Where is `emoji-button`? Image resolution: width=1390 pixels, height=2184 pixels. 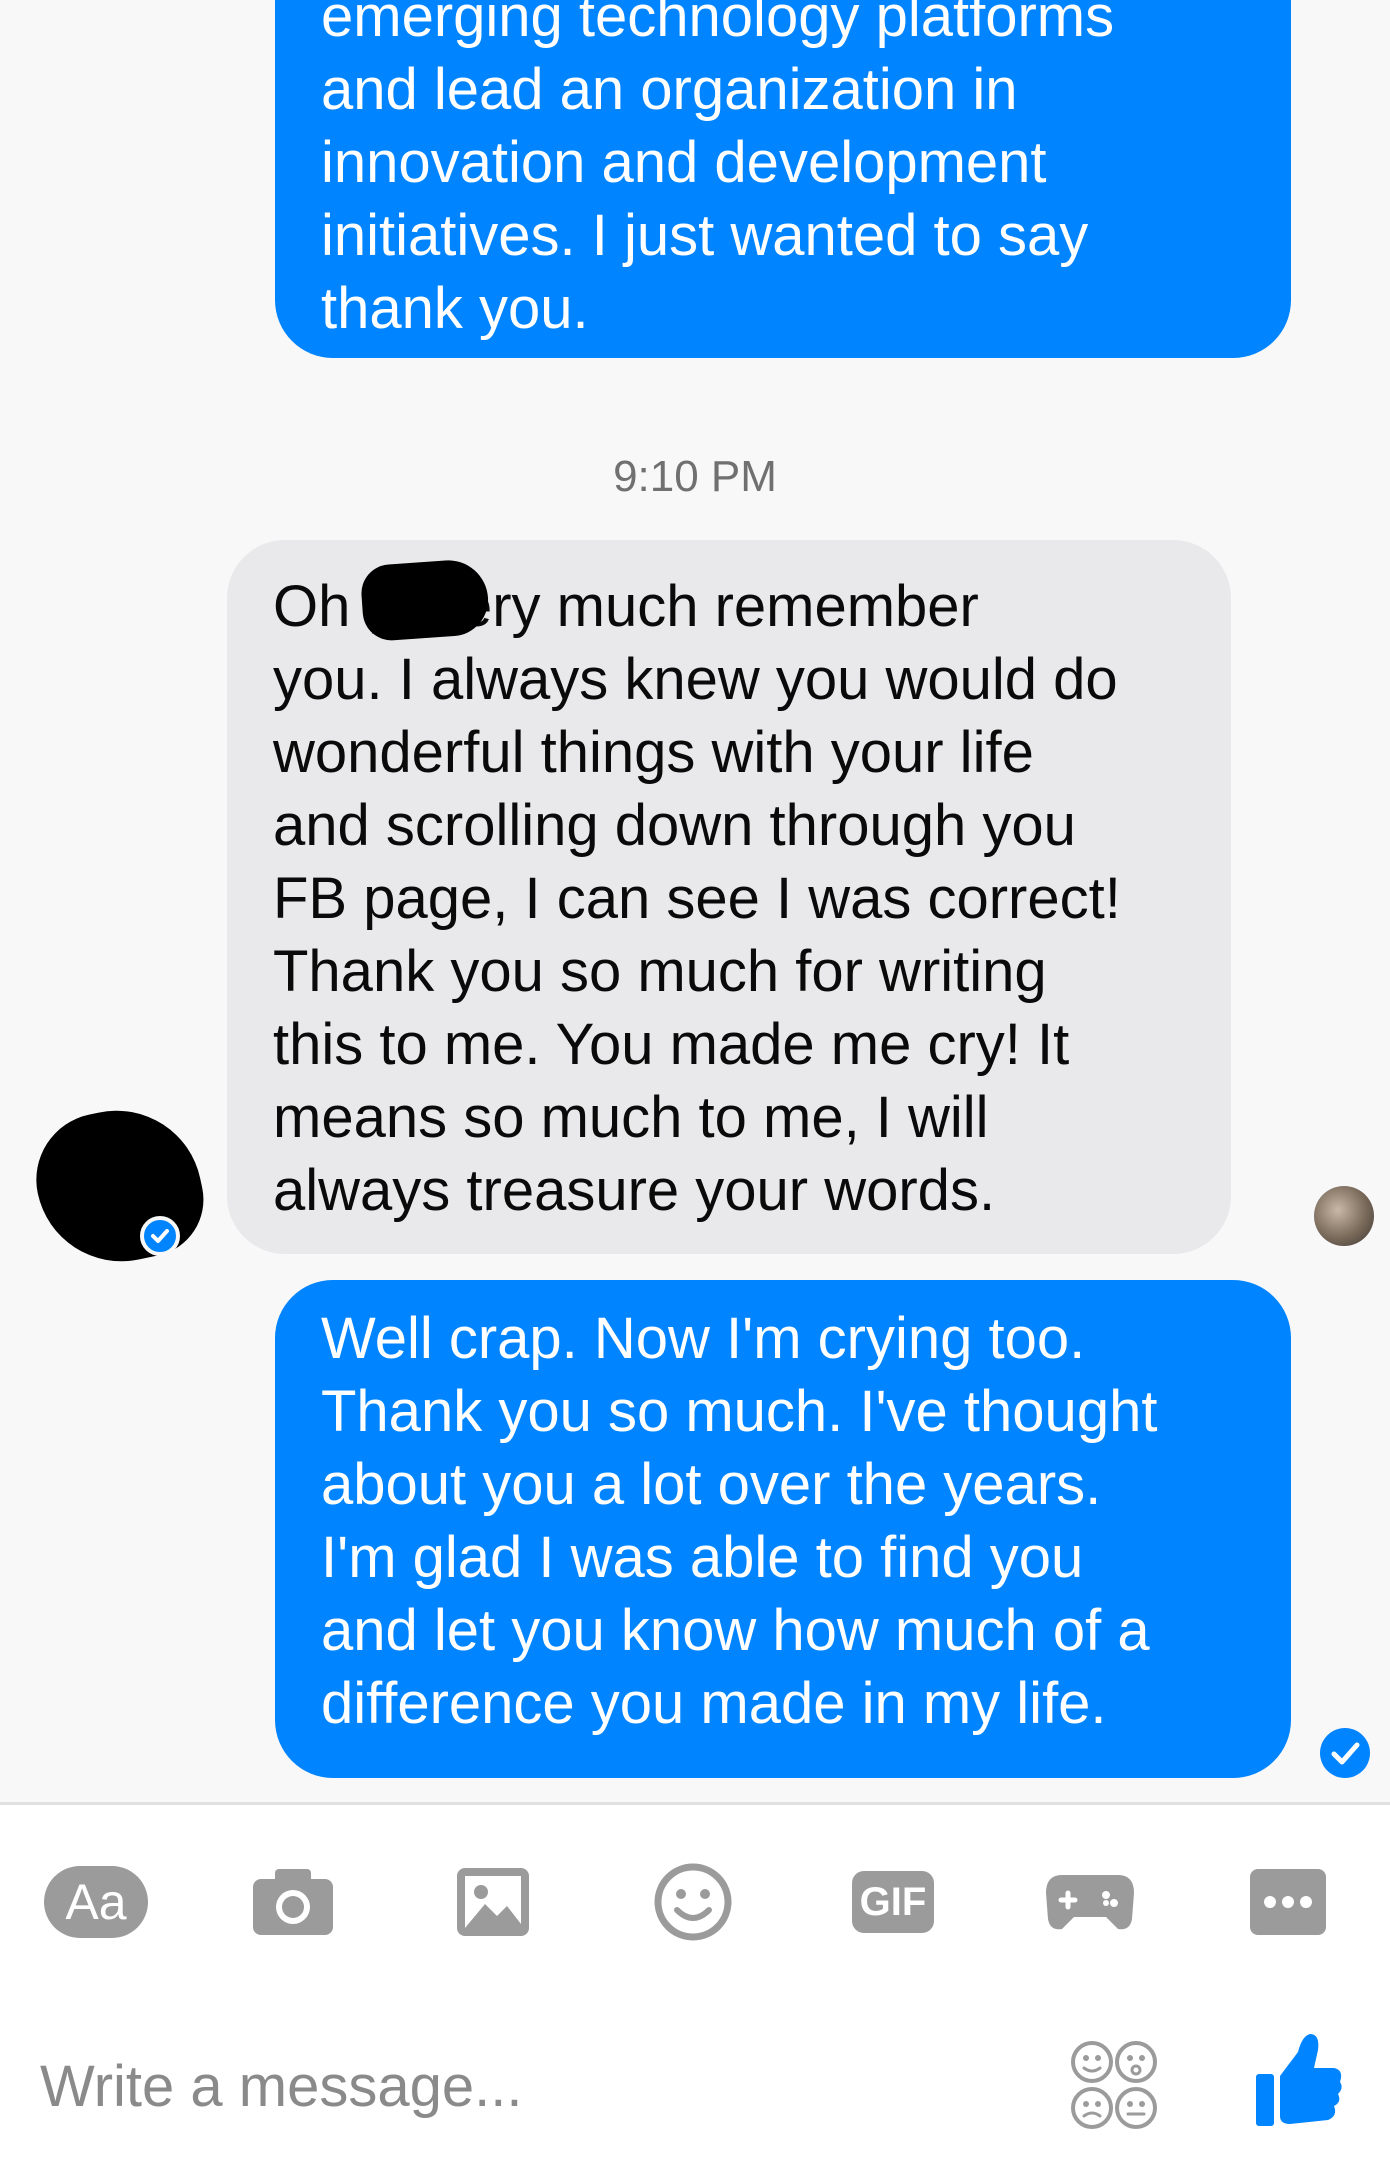
emoji-button is located at coordinates (693, 1902).